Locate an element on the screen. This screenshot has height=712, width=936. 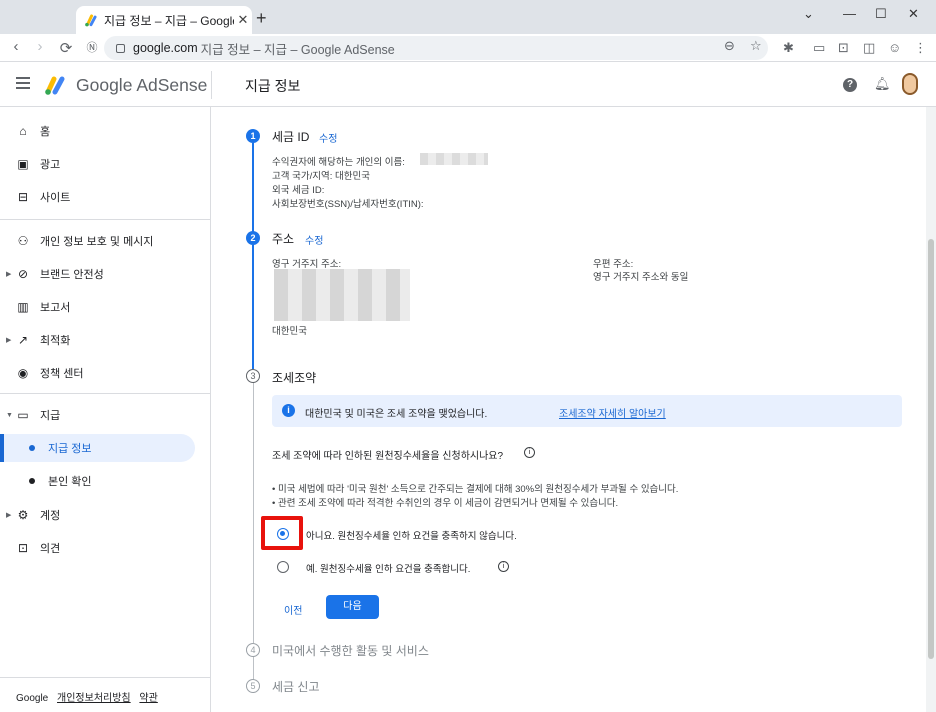
sidebar-item-verification: 본인 확인 is located at coordinates (105, 481).